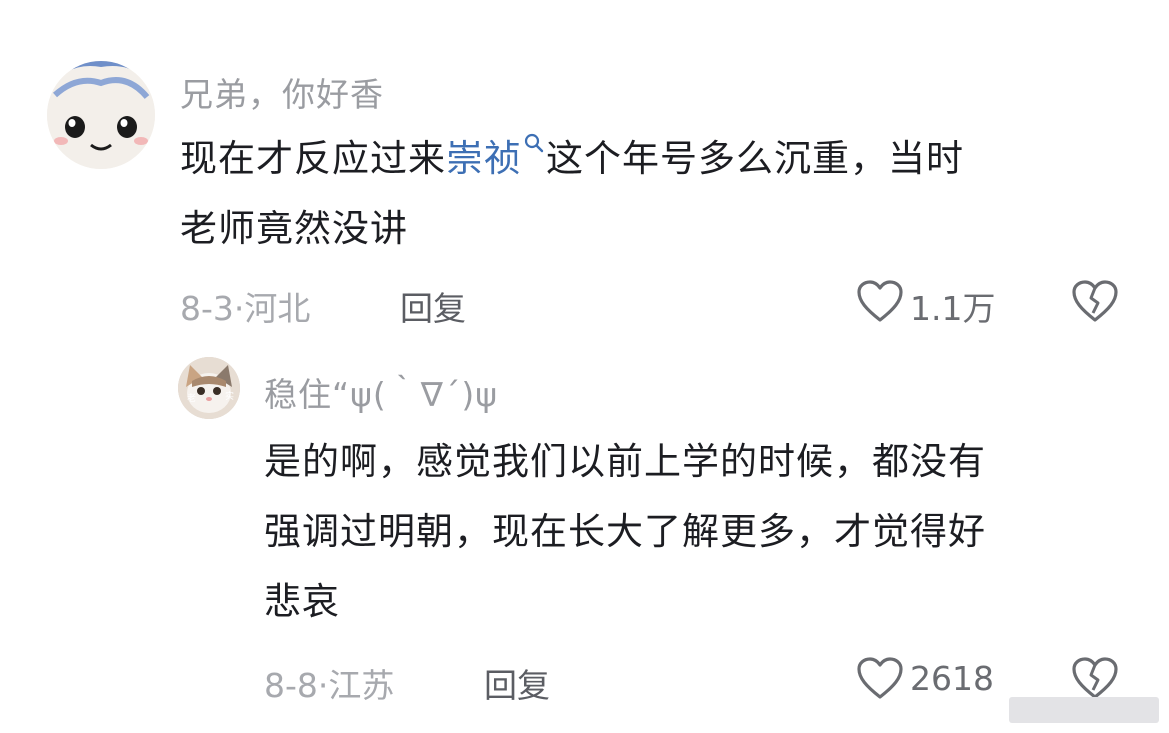 The height and width of the screenshot is (733, 1169). What do you see at coordinates (245, 308) in the screenshot?
I see `comment-date-location: 8-3·河北` at bounding box center [245, 308].